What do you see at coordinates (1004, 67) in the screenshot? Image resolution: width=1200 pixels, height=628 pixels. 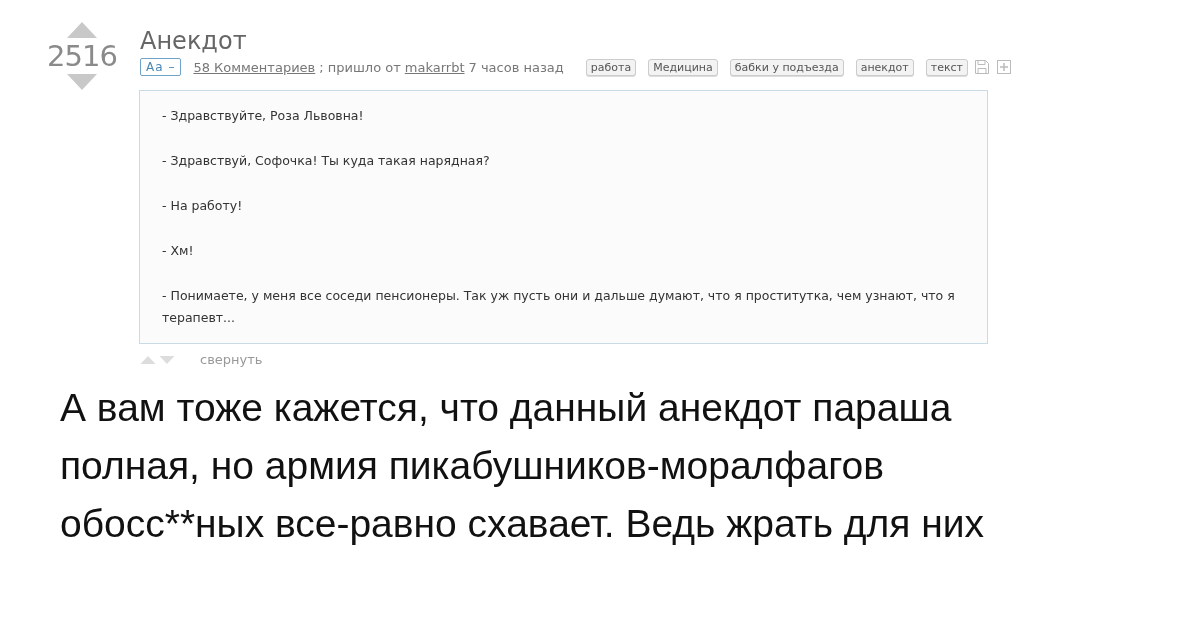 I see `plus-icon` at bounding box center [1004, 67].